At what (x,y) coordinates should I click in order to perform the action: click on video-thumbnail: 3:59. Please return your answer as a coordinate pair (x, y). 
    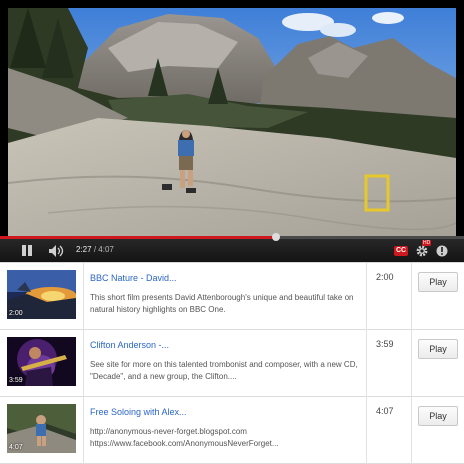
    Looking at the image, I should click on (41, 361).